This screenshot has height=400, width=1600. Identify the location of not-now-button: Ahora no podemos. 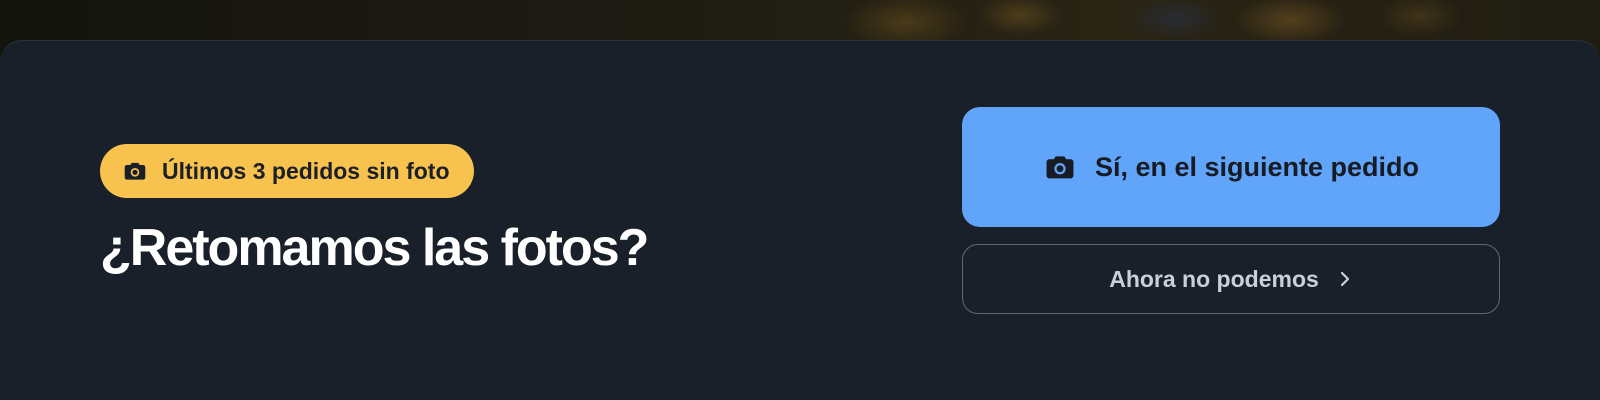
(1231, 279).